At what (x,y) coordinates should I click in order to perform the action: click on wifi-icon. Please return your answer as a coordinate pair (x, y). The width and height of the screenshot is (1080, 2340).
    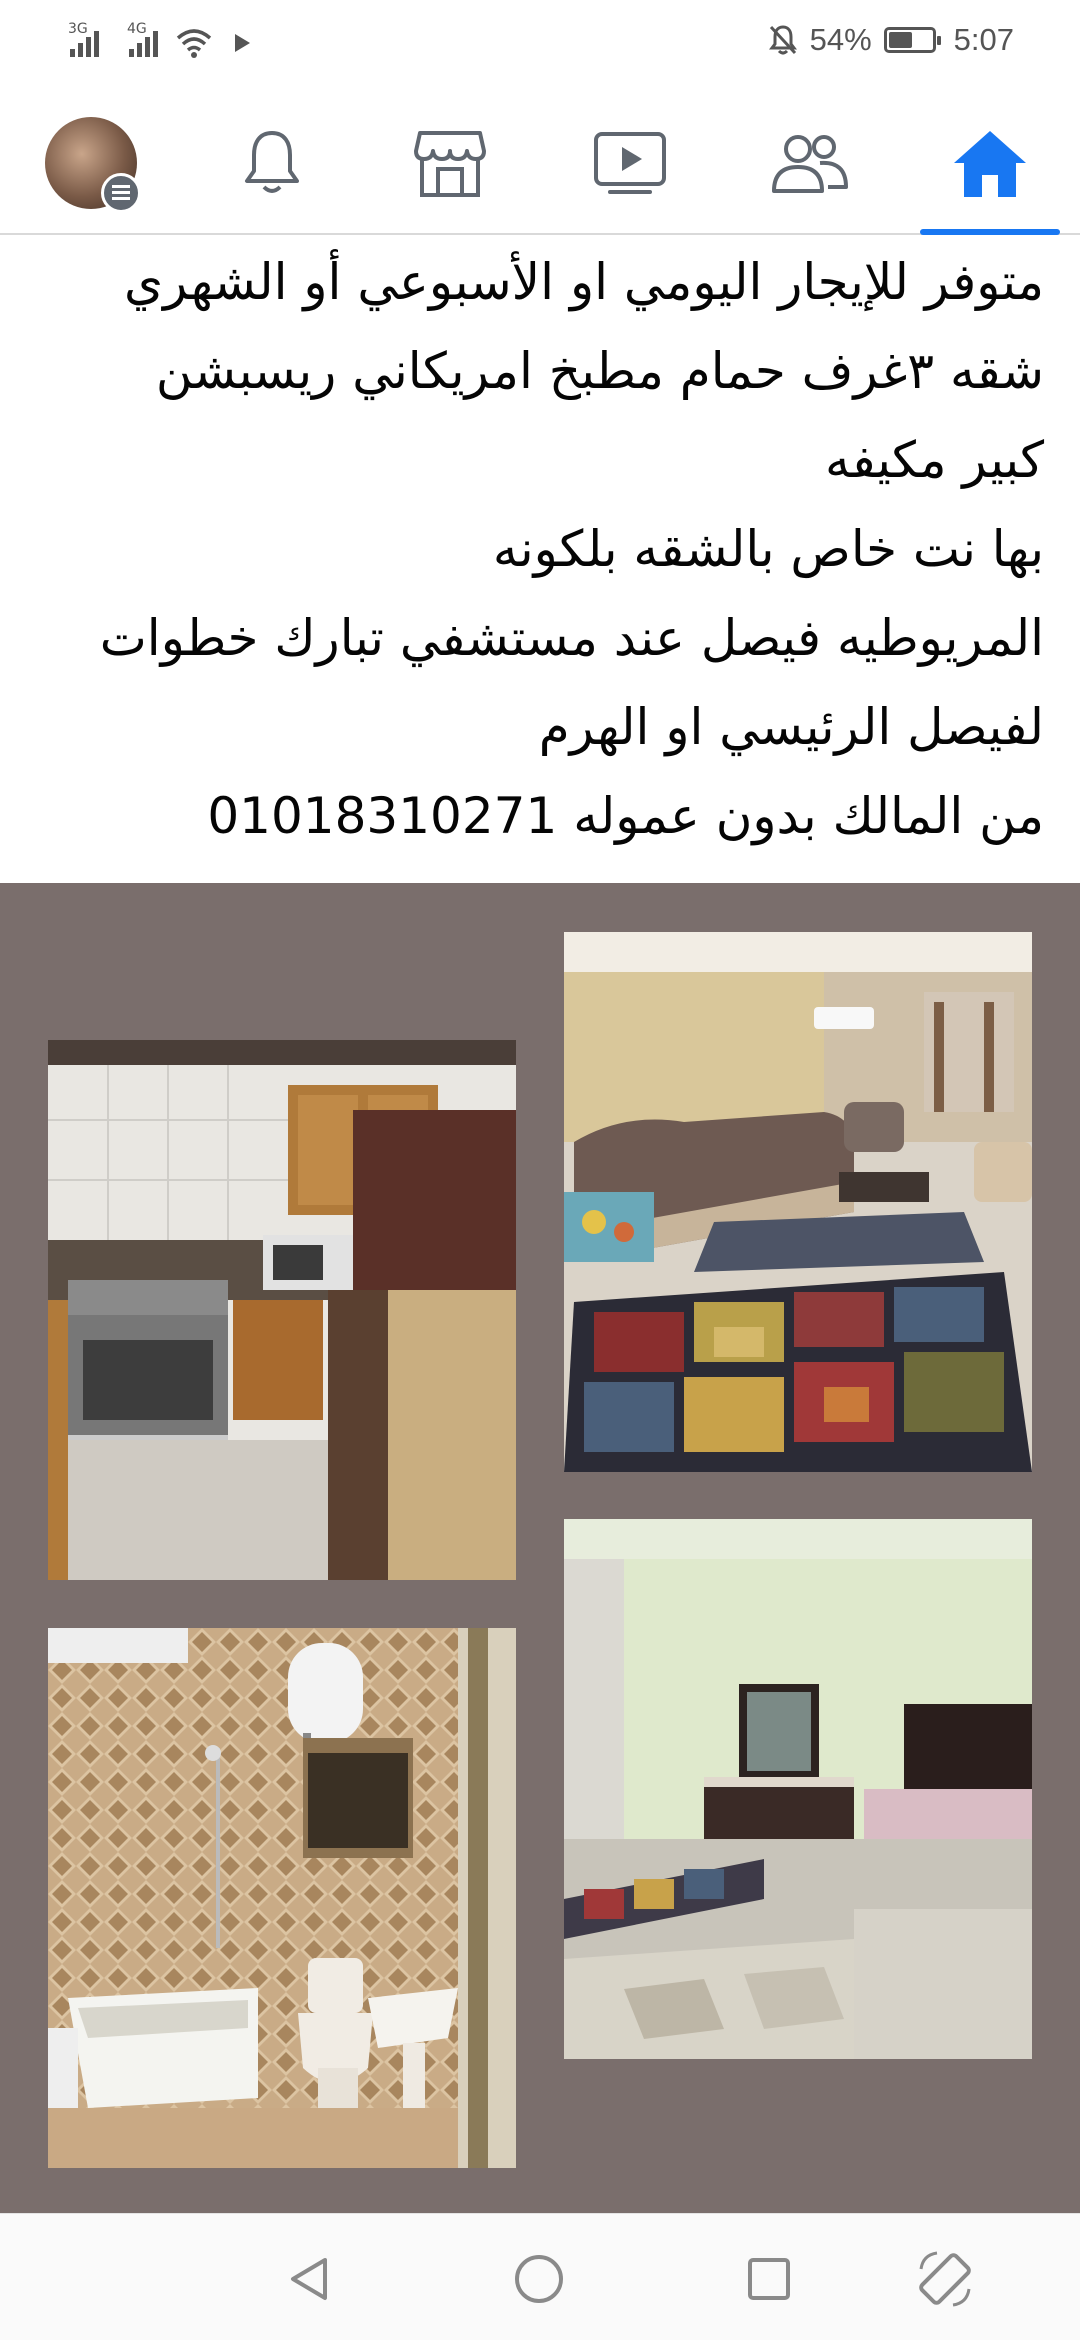
    Looking at the image, I should click on (194, 43).